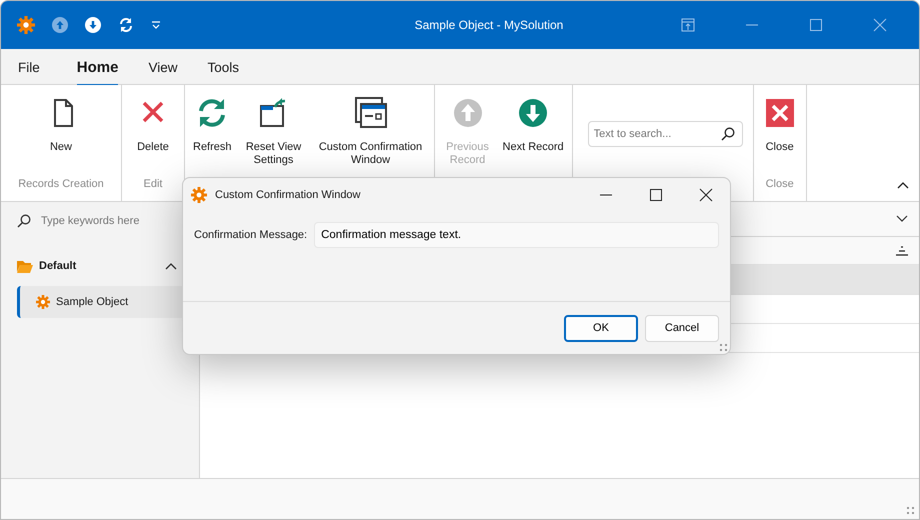 Image resolution: width=920 pixels, height=520 pixels. I want to click on dropdown-icon, so click(156, 25).